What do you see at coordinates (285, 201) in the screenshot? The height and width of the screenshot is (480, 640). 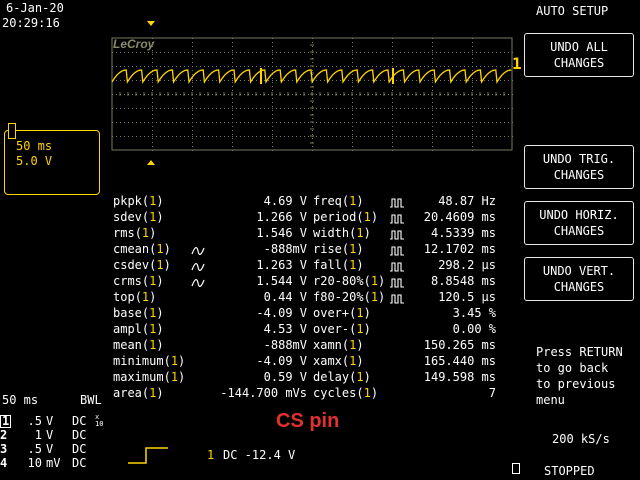 I see `measurement-value: 4.69 V` at bounding box center [285, 201].